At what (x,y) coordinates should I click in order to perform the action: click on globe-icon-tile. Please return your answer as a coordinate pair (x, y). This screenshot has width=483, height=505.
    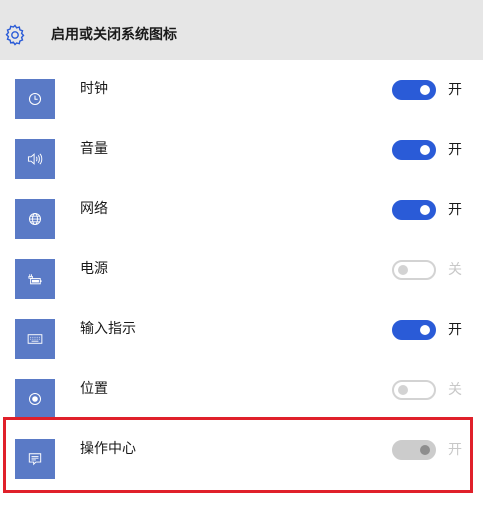
    Looking at the image, I should click on (35, 219).